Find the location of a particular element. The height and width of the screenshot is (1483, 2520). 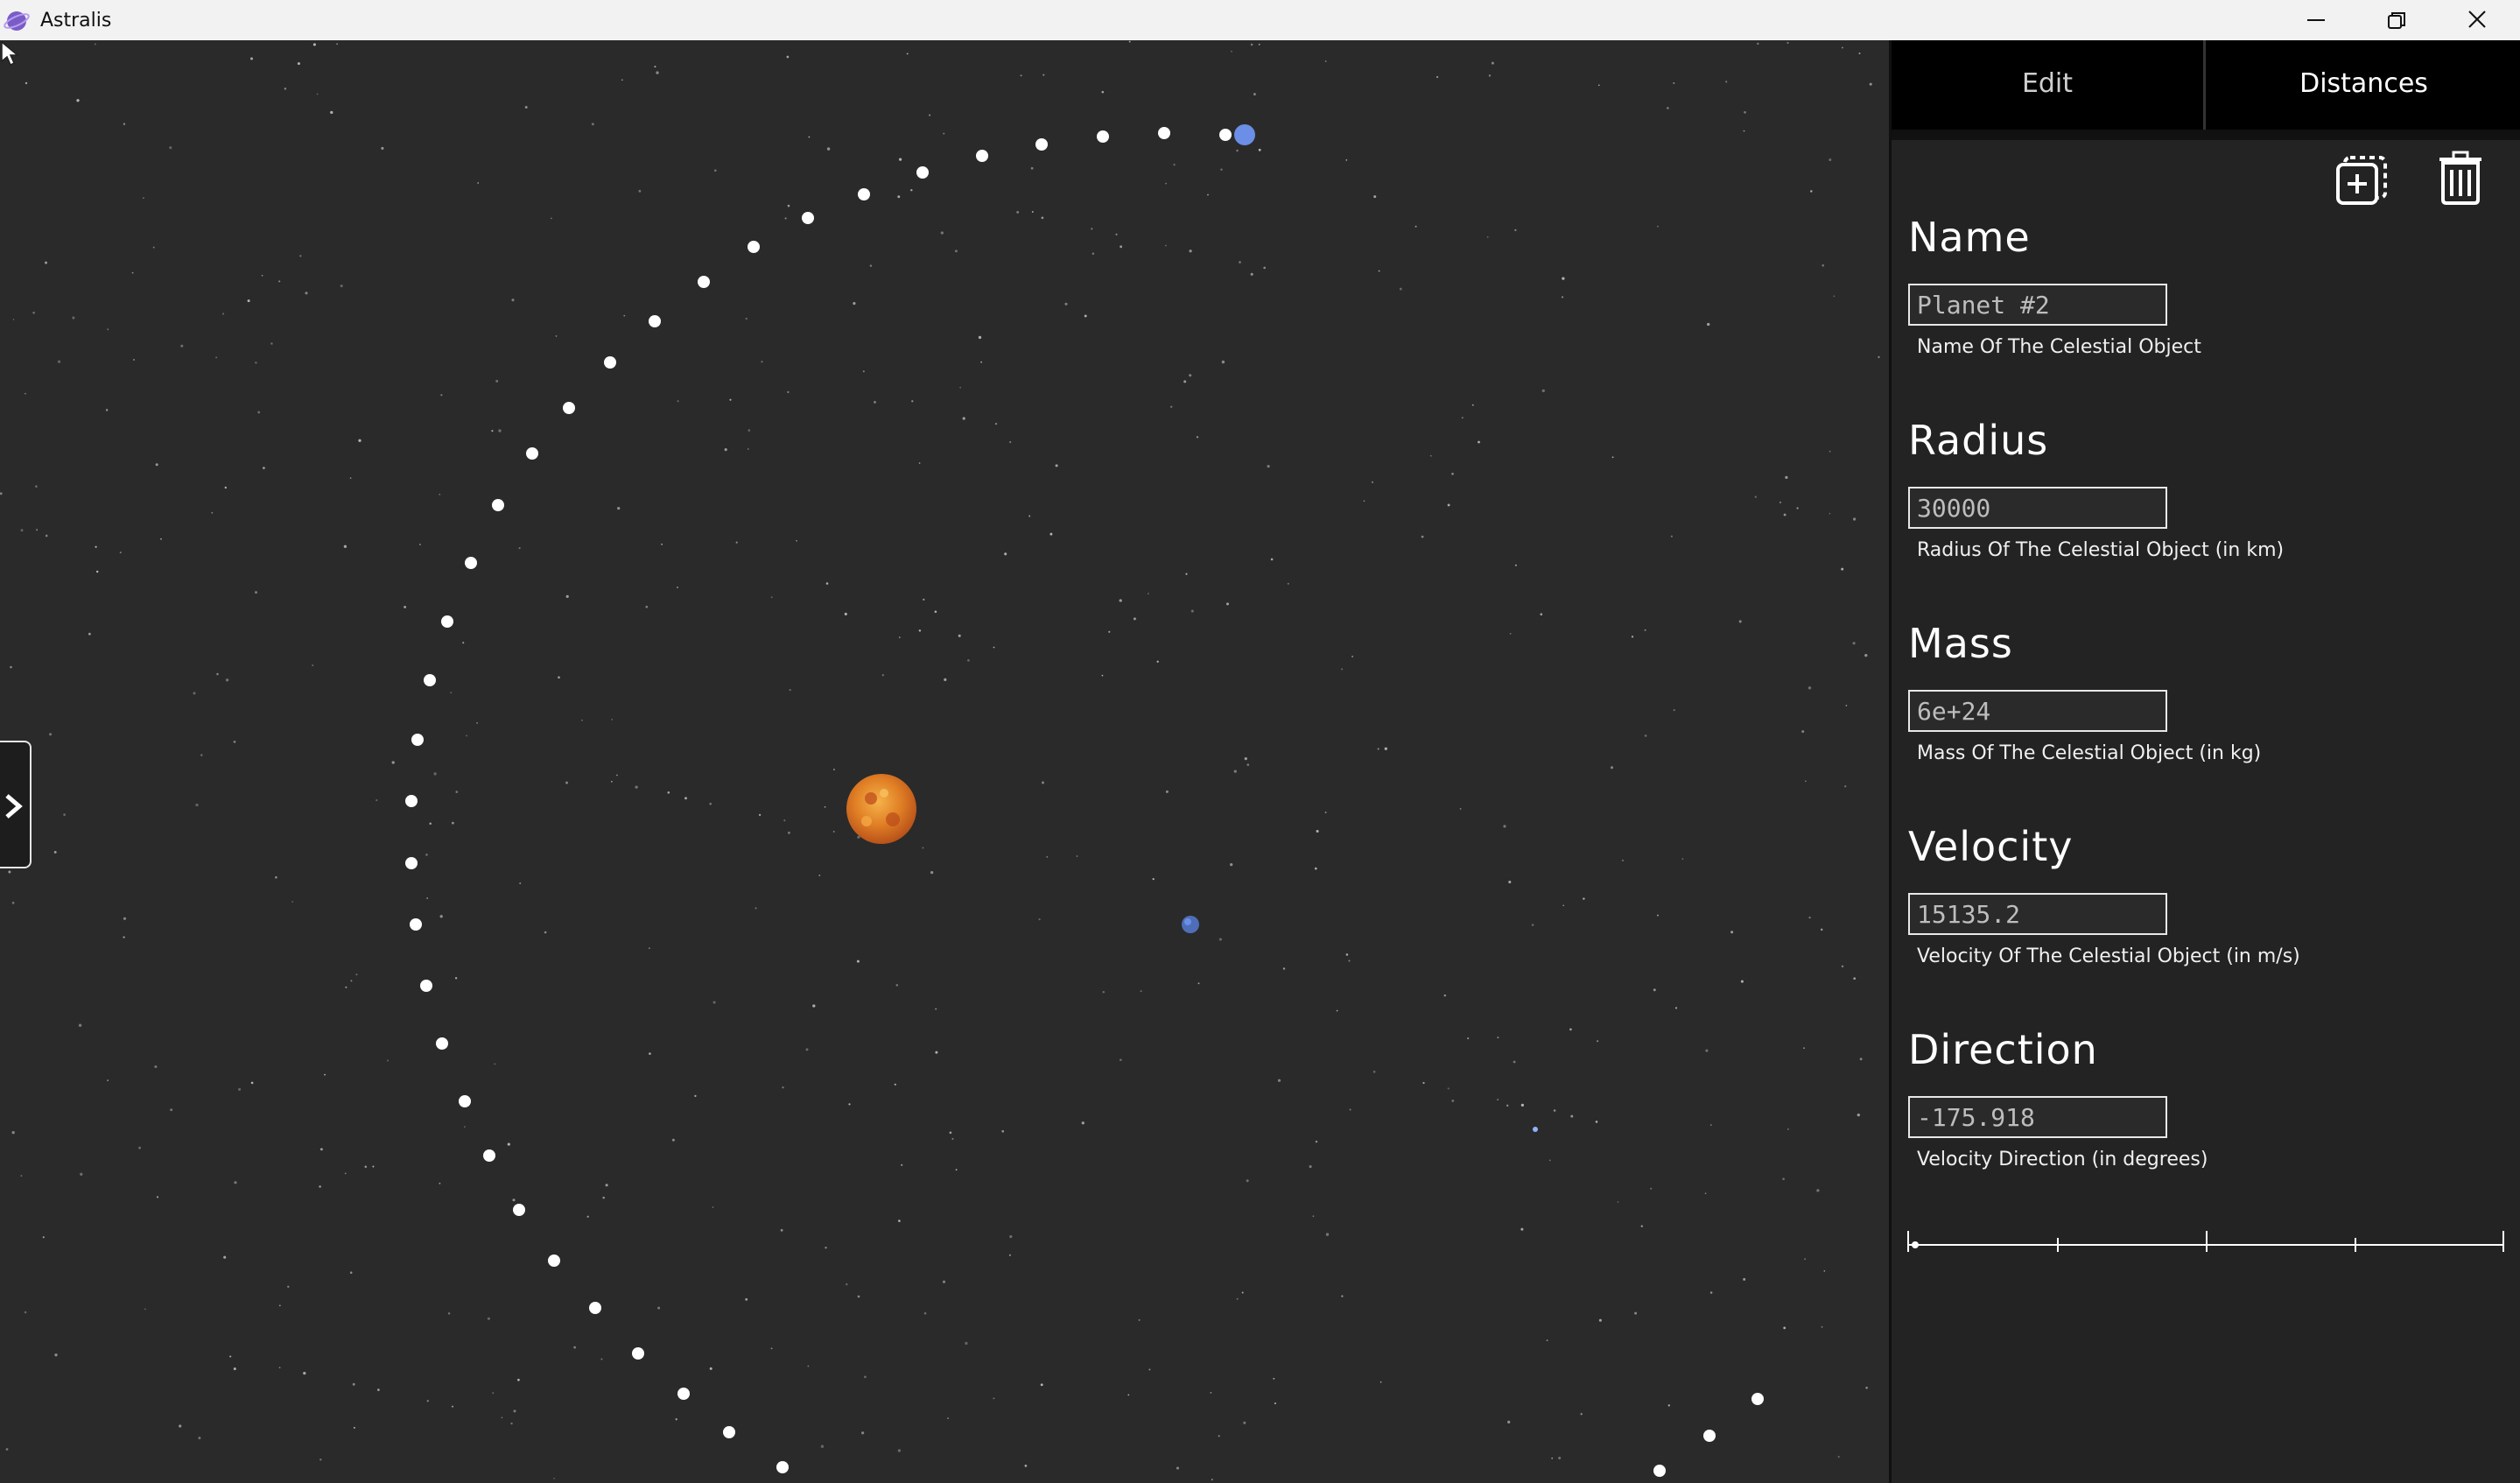

distant-object is located at coordinates (1535, 1129).